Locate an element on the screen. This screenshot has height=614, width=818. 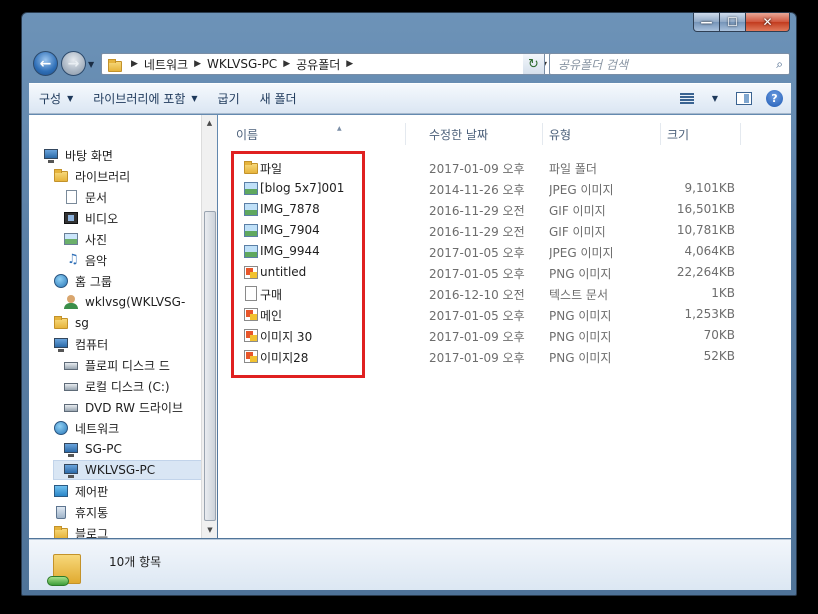
minimize-button: — is located at coordinates (706, 22).